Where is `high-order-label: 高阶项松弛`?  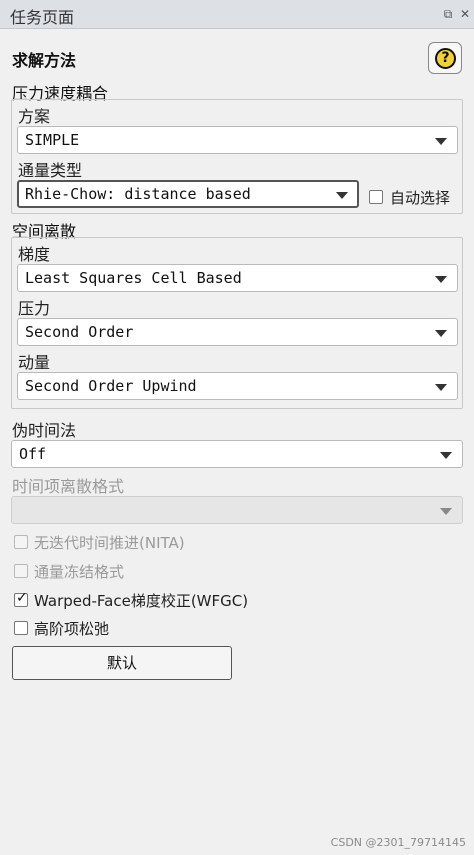 high-order-label: 高阶项松弛 is located at coordinates (72, 629).